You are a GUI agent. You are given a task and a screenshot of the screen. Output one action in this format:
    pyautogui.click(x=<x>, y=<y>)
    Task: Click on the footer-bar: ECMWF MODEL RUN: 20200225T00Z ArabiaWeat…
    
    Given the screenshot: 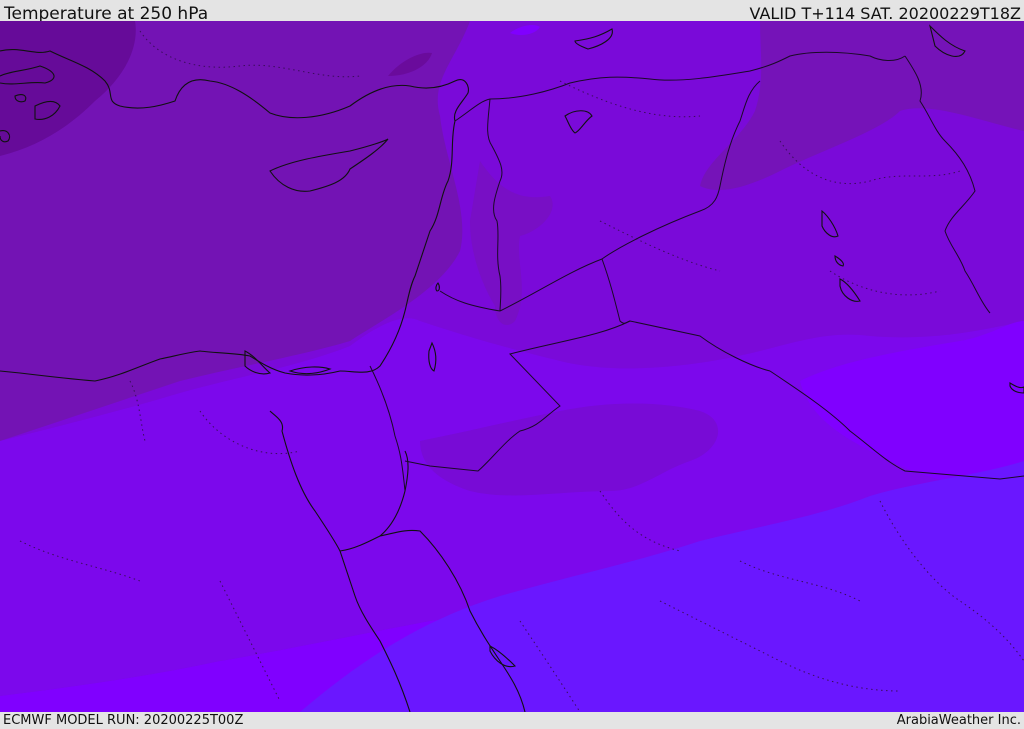 What is the action you would take?
    pyautogui.click(x=512, y=720)
    